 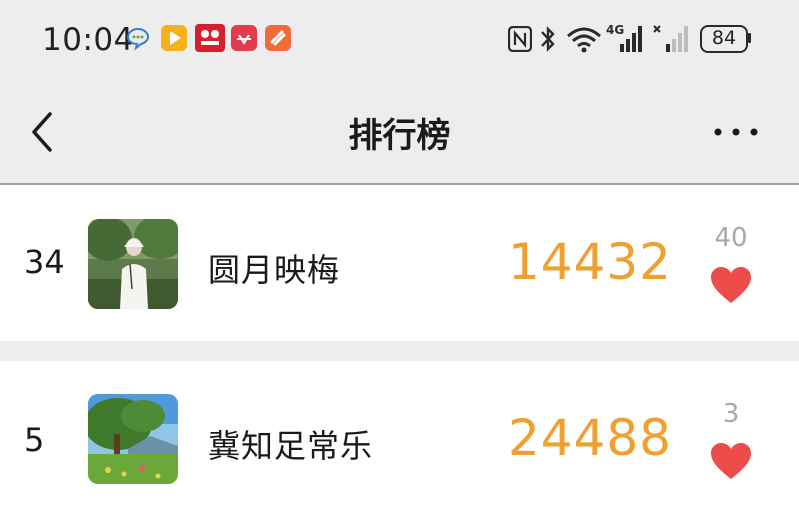 What do you see at coordinates (399, 136) in the screenshot?
I see `page-title: 排行榜` at bounding box center [399, 136].